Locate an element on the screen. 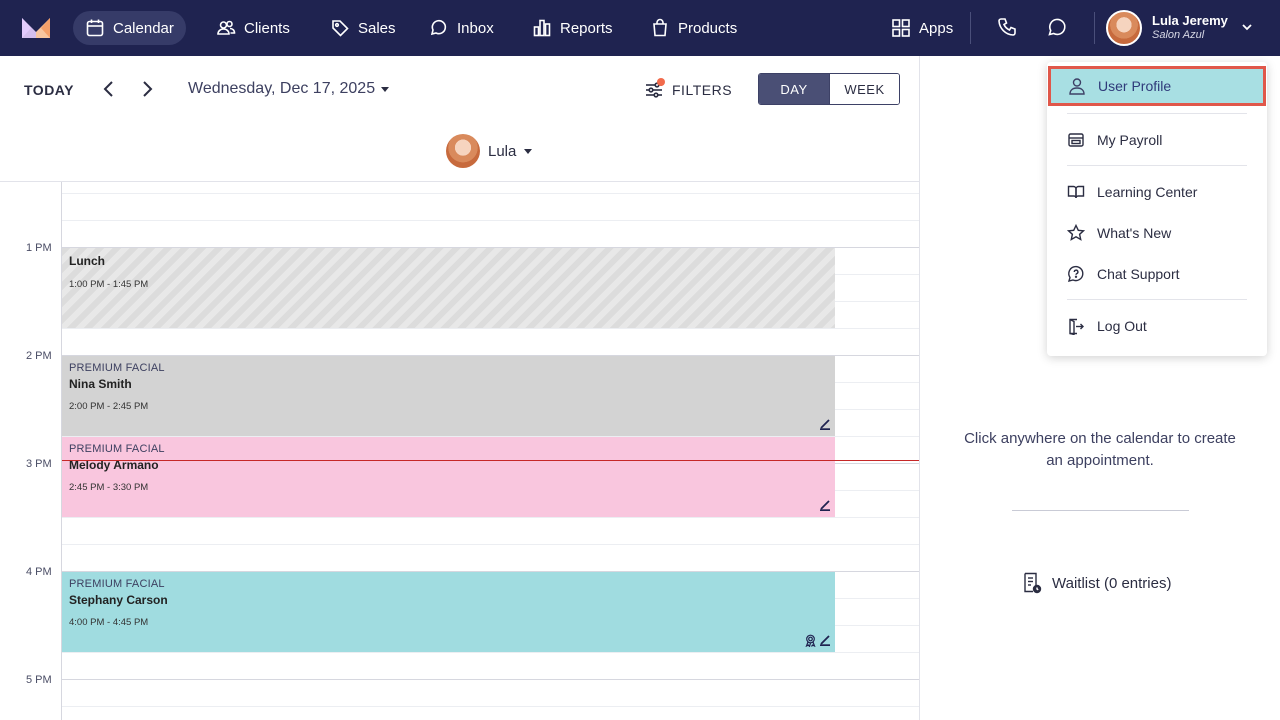 Image resolution: width=1280 pixels, height=720 pixels. current-date: Wednesday, Dec 17, 2025 is located at coordinates (282, 88).